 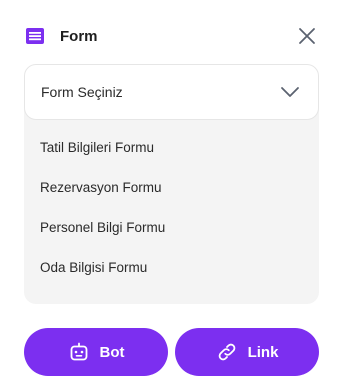 What do you see at coordinates (93, 267) in the screenshot?
I see `option-oda-bilgisi-formu: Oda Bilgisi Formu` at bounding box center [93, 267].